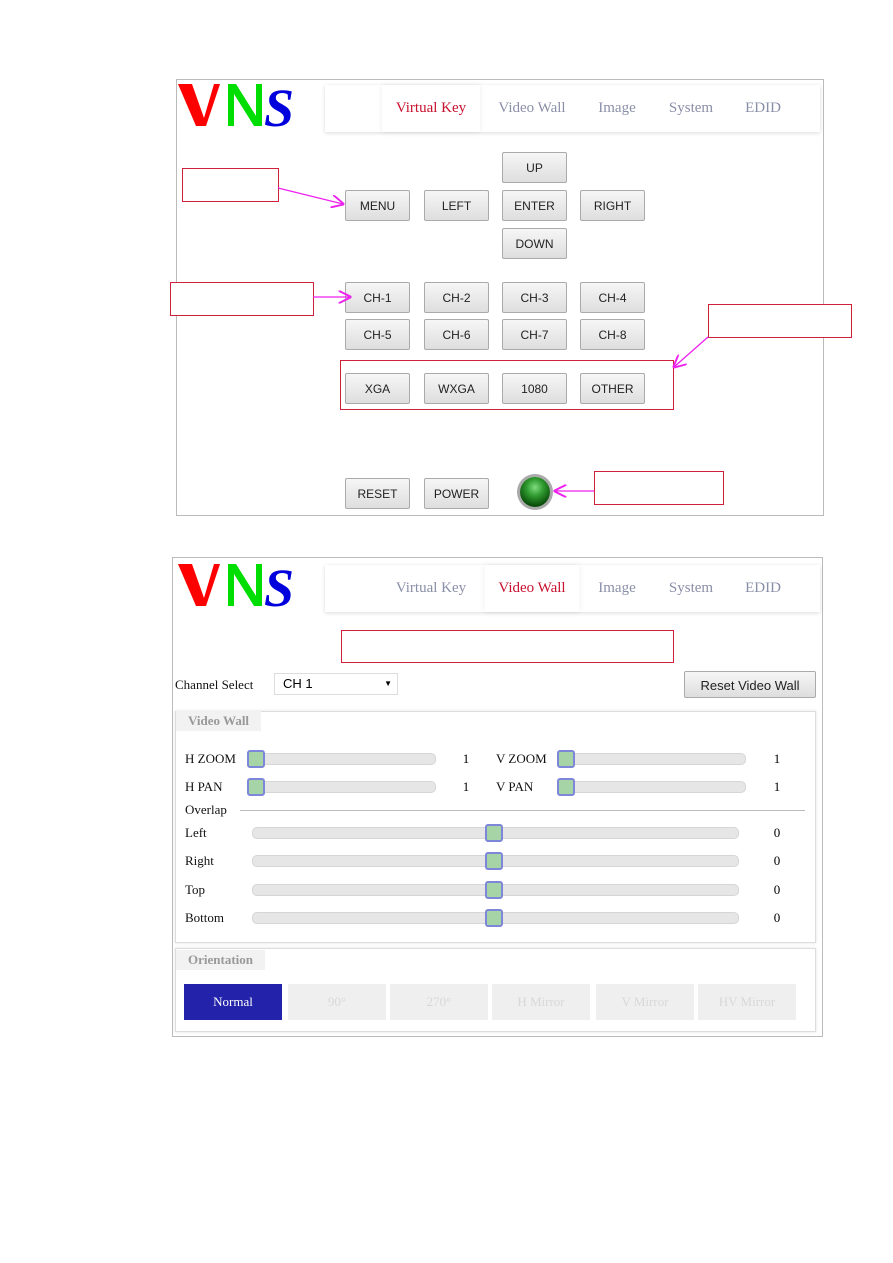 The height and width of the screenshot is (1263, 893). Describe the element at coordinates (777, 758) in the screenshot. I see `v-zoom-value: 1` at that location.